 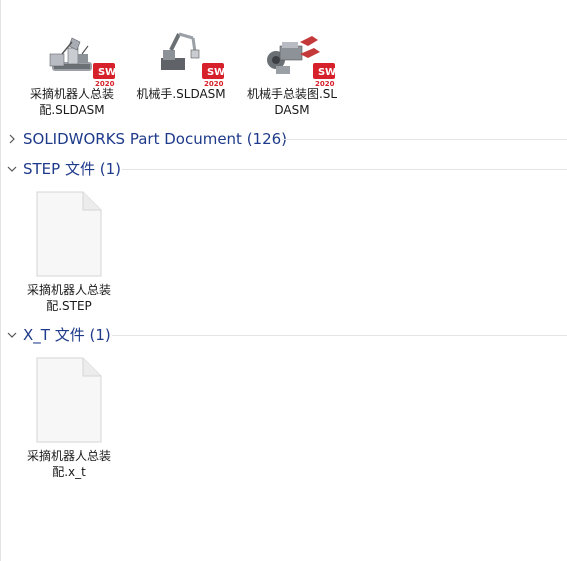 I want to click on chevron-right-icon, so click(x=12, y=139).